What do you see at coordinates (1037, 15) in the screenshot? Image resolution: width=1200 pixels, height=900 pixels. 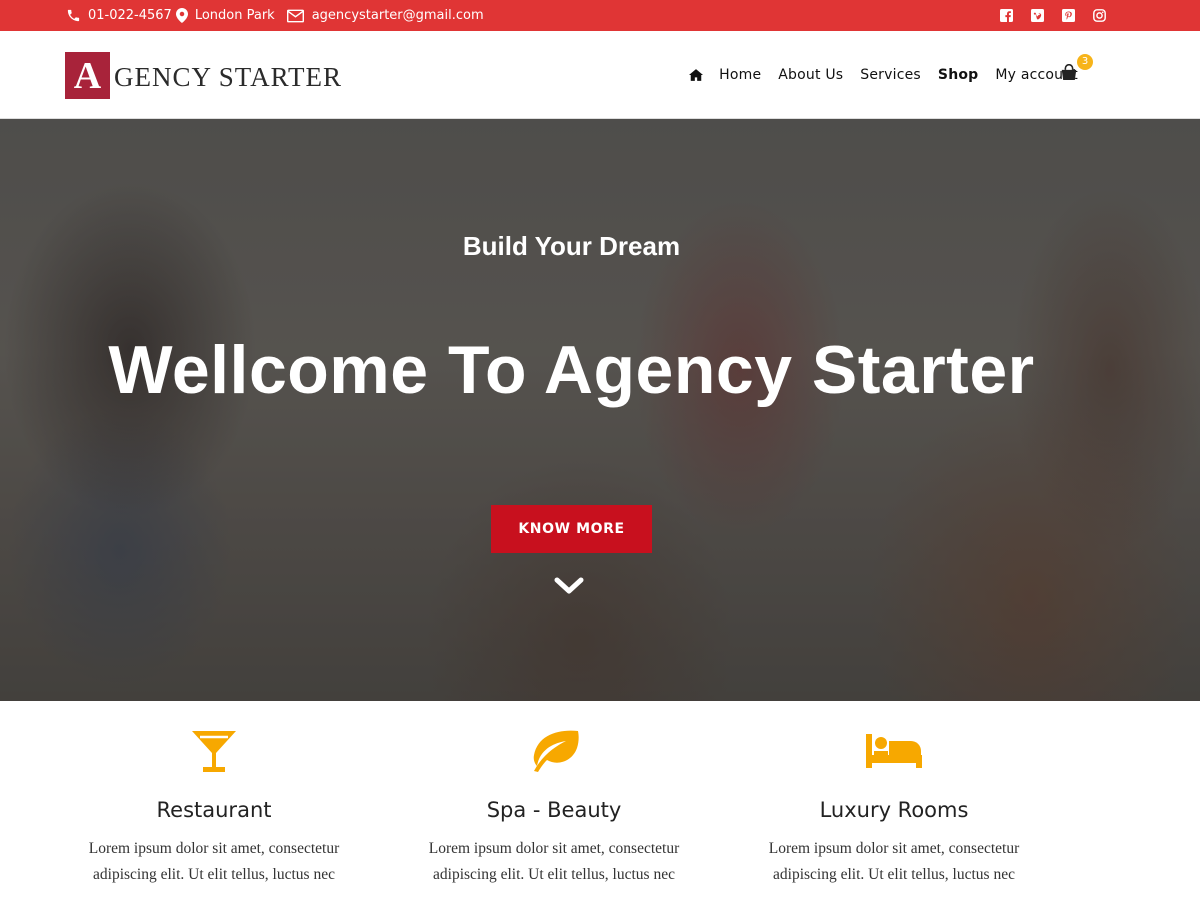 I see `vimeo-icon` at bounding box center [1037, 15].